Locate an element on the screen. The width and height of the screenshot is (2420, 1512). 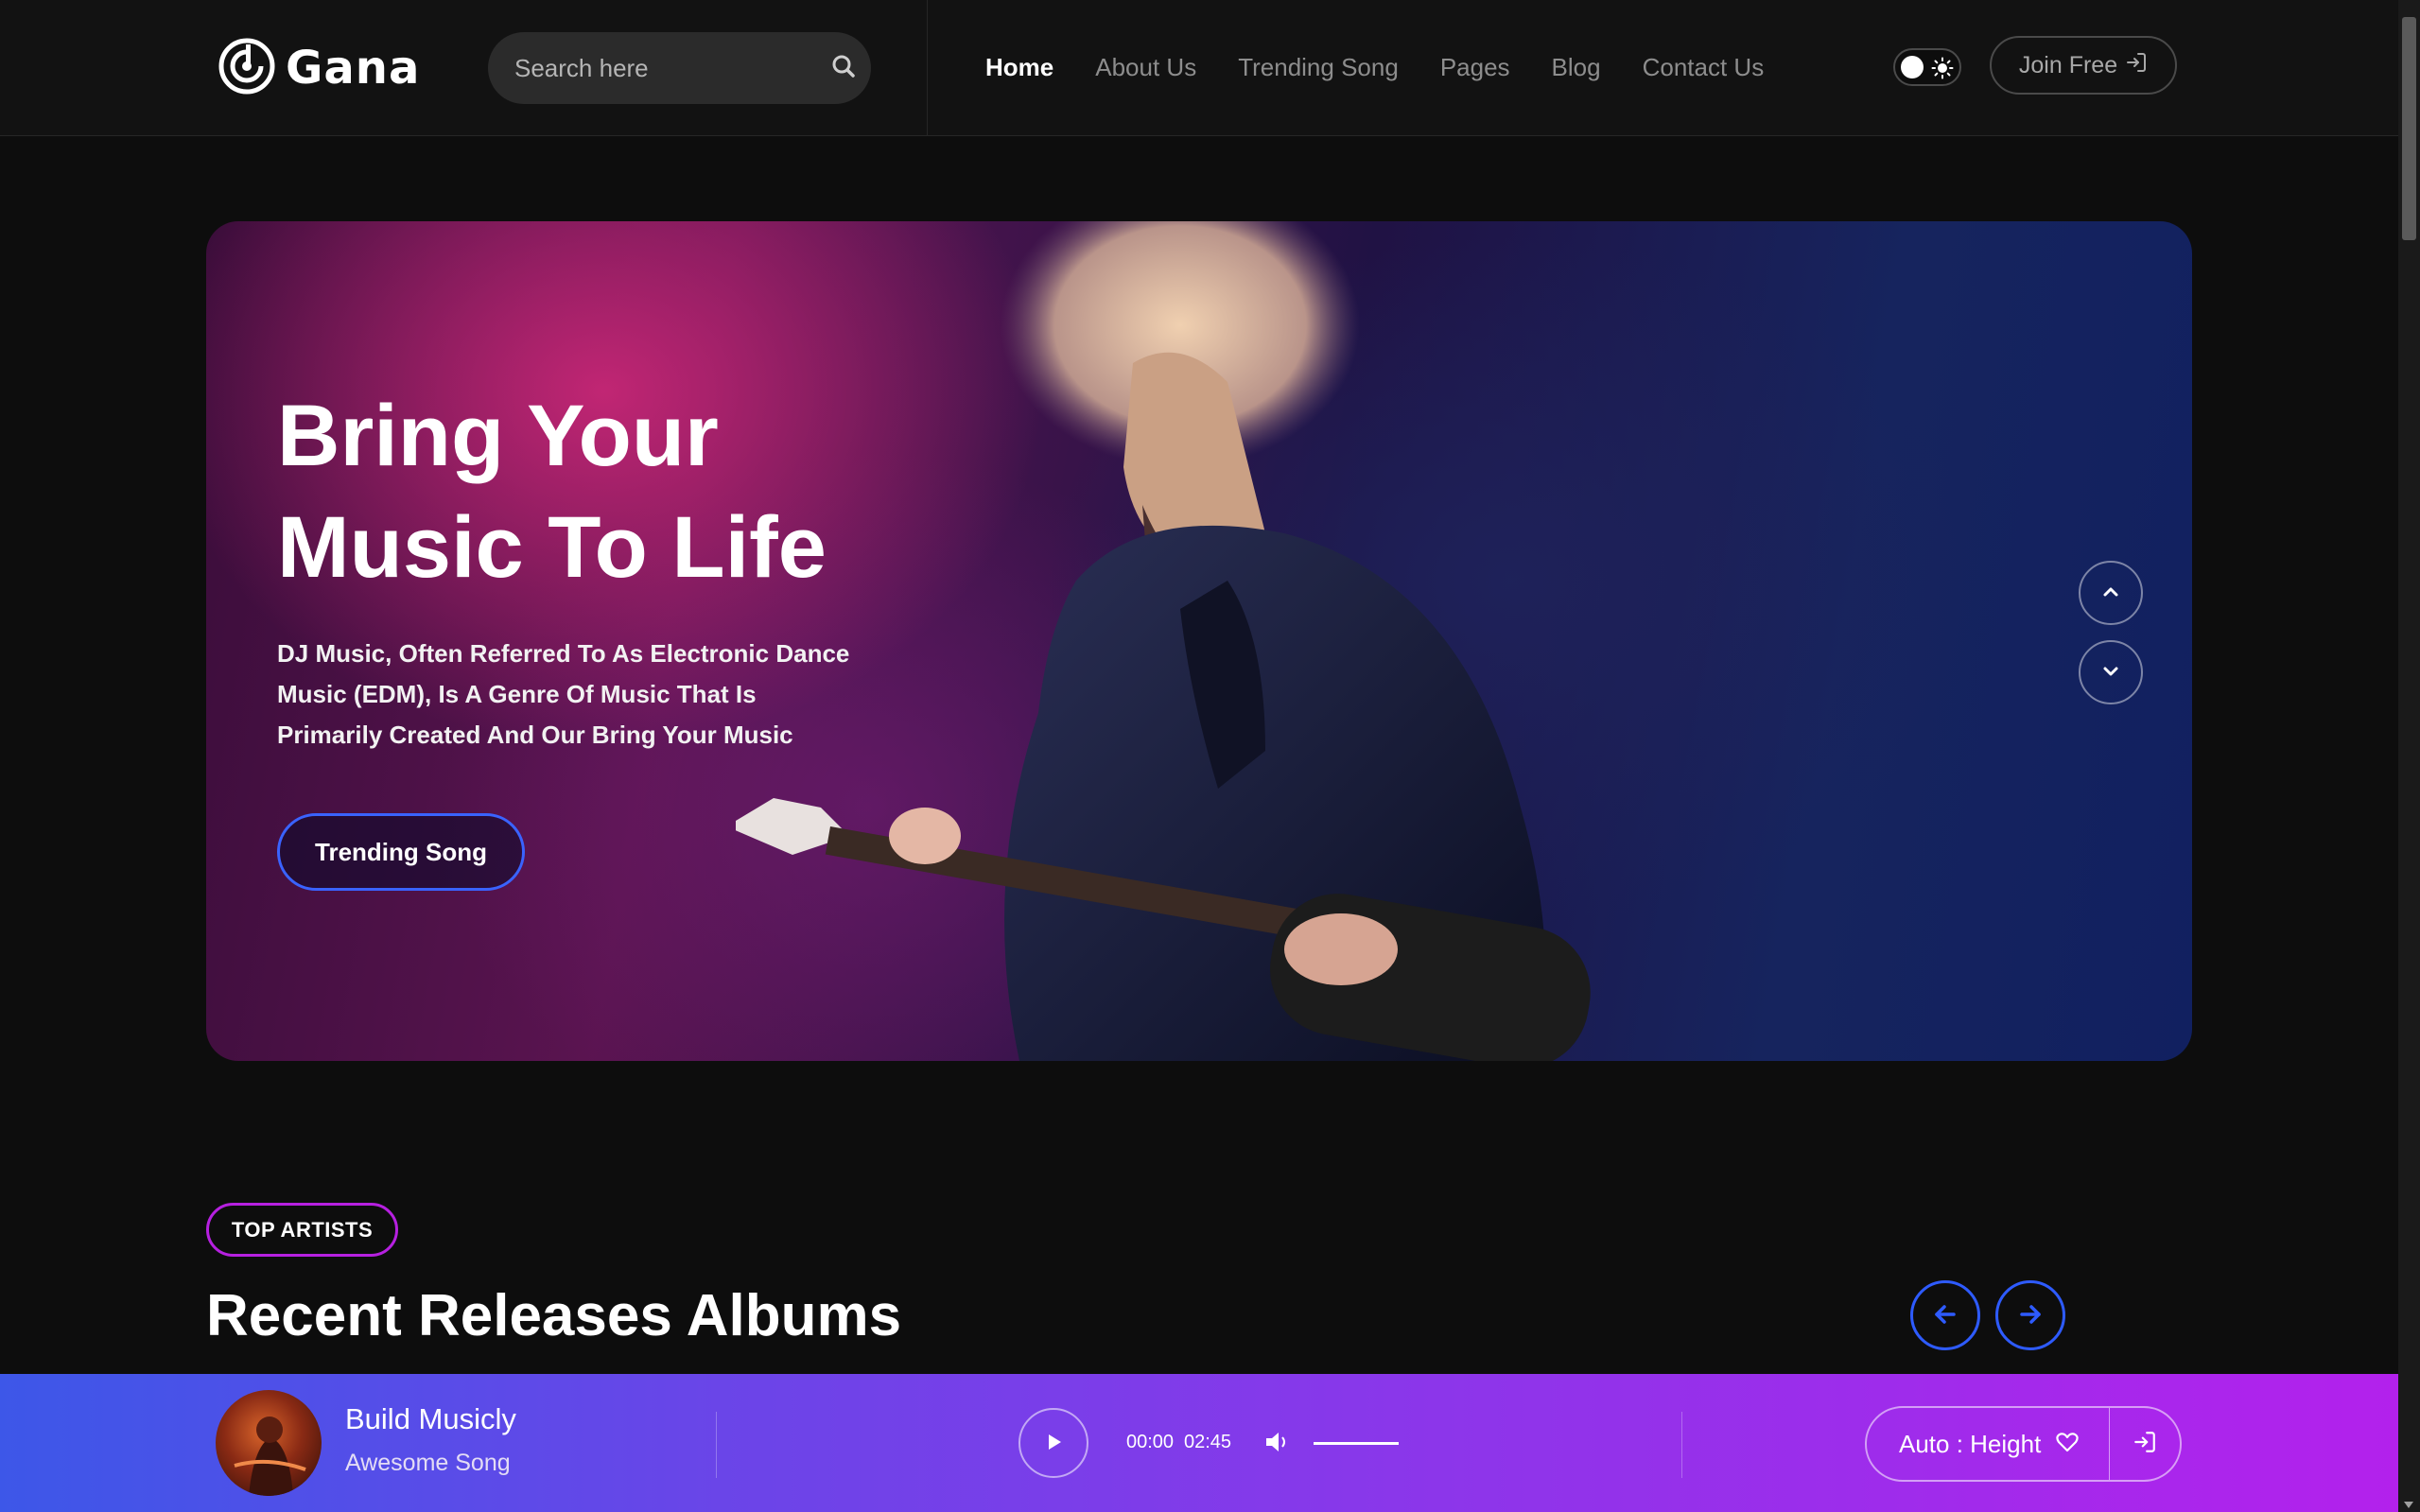
volume-slider is located at coordinates (1356, 1443).